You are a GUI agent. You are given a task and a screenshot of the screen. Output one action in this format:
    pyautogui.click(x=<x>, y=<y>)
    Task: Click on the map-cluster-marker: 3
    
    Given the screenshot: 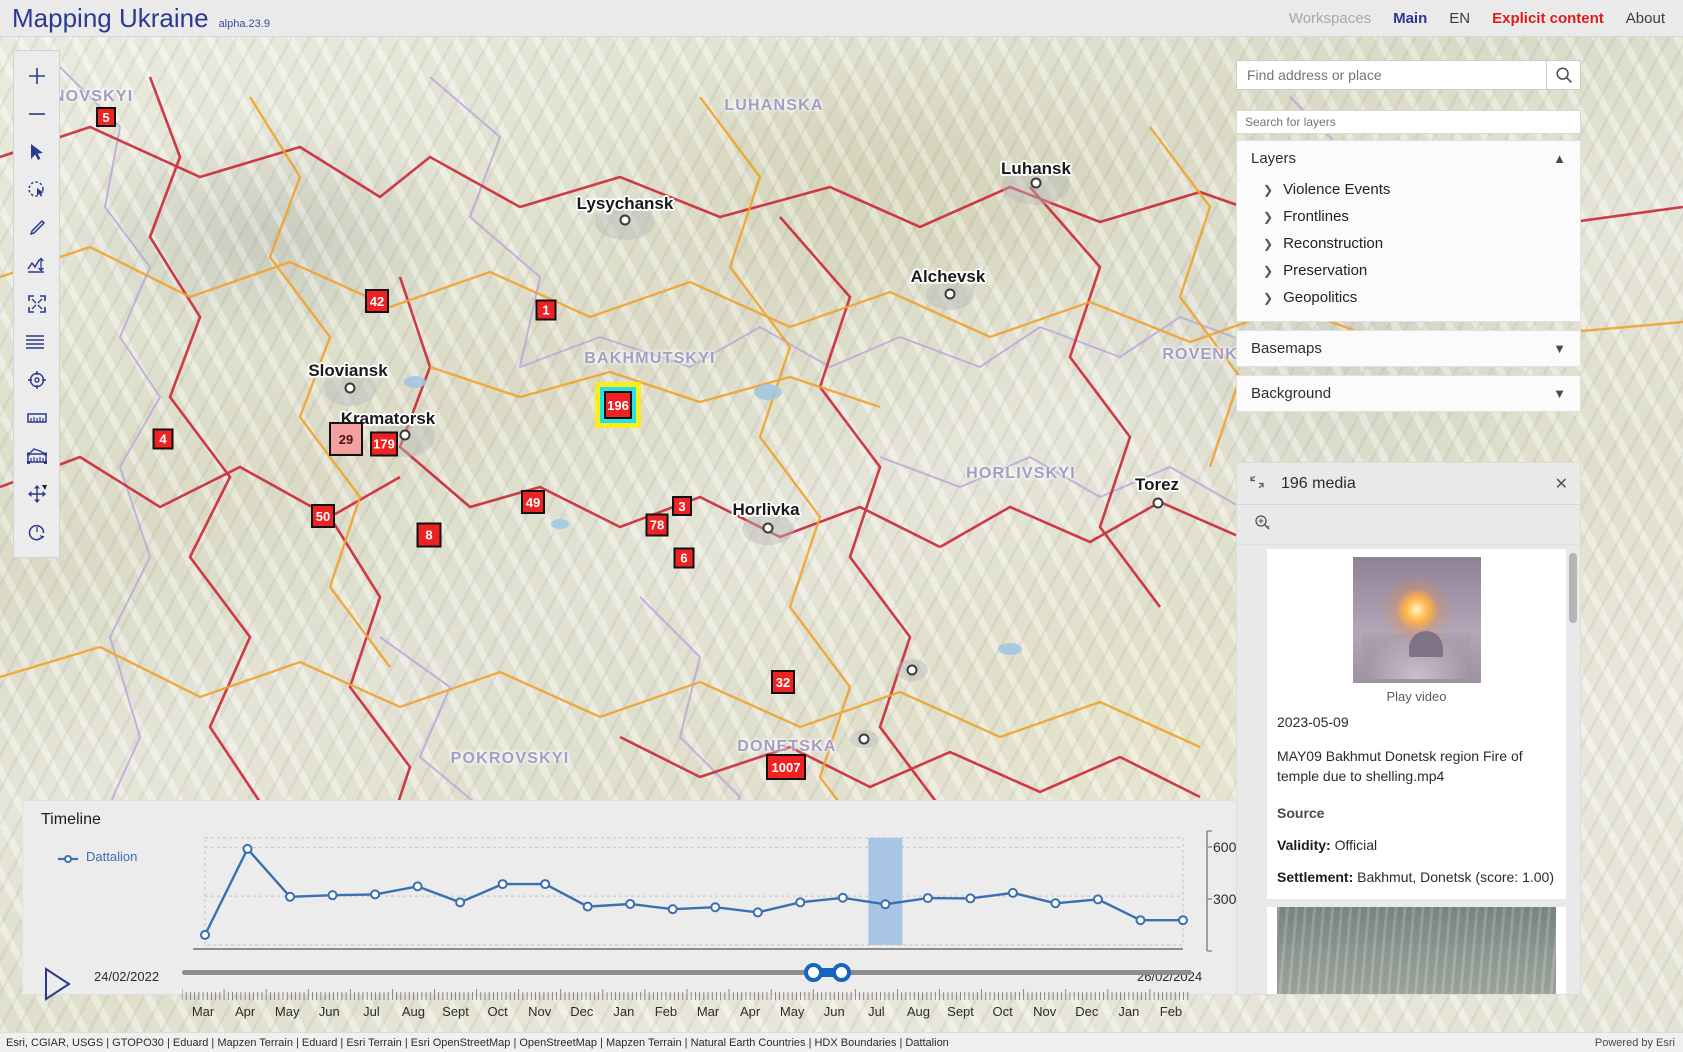 What is the action you would take?
    pyautogui.click(x=682, y=506)
    